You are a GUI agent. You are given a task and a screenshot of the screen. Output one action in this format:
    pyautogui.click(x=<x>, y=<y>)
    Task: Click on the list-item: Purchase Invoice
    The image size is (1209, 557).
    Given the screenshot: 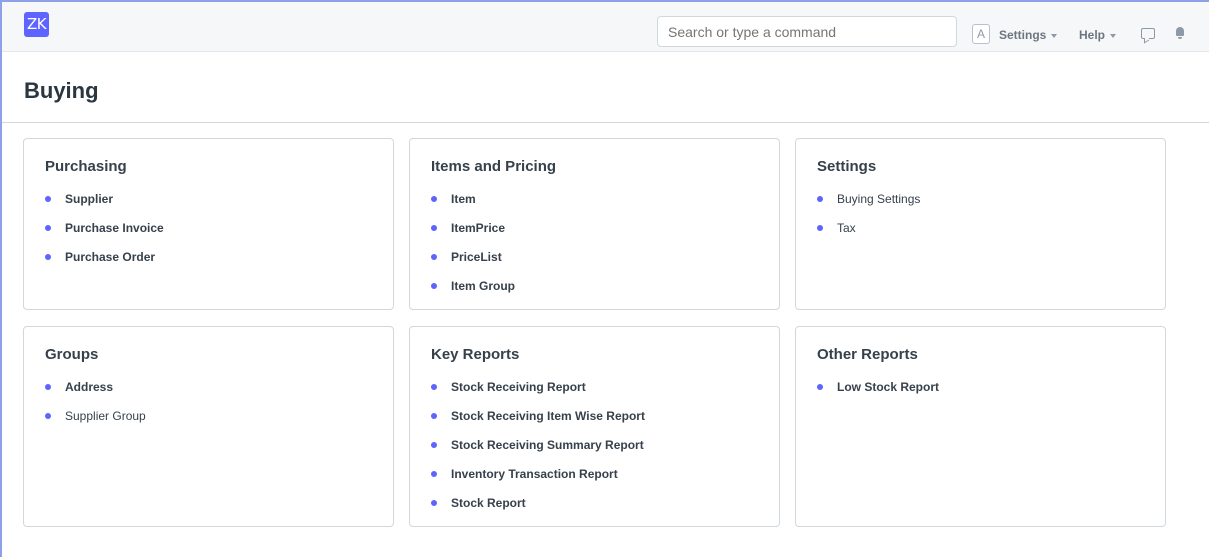 What is the action you would take?
    pyautogui.click(x=104, y=235)
    